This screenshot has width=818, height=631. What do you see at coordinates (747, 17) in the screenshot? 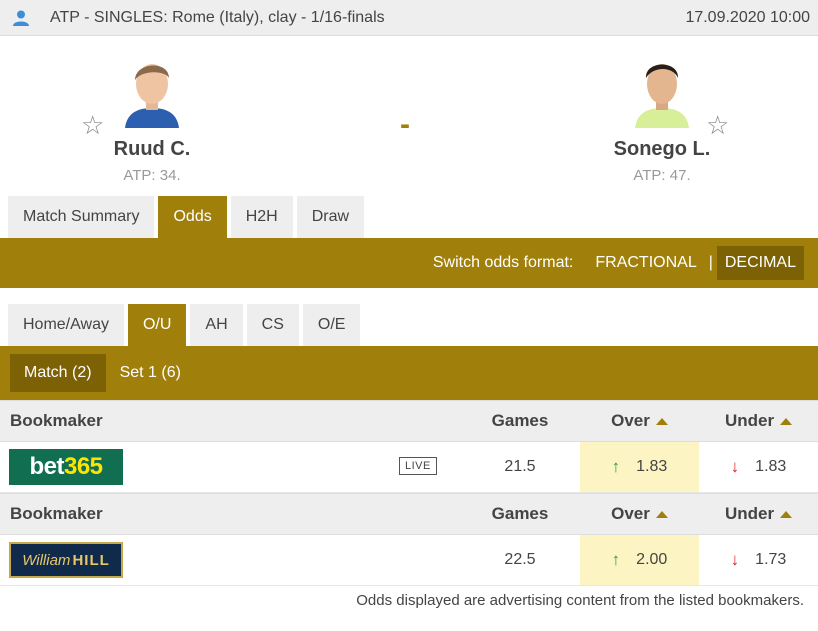
I see `match-datetime: 17.09.2020 10:00` at bounding box center [747, 17].